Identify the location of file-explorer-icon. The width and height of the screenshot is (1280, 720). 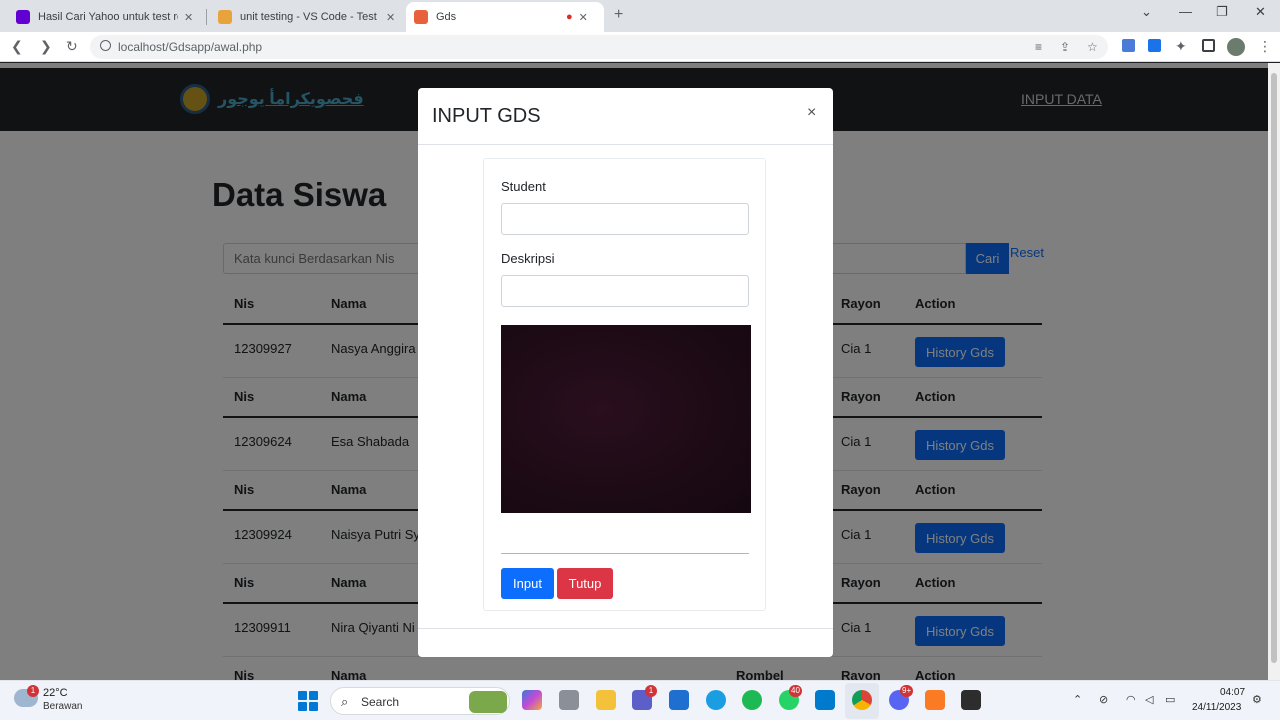
(606, 700).